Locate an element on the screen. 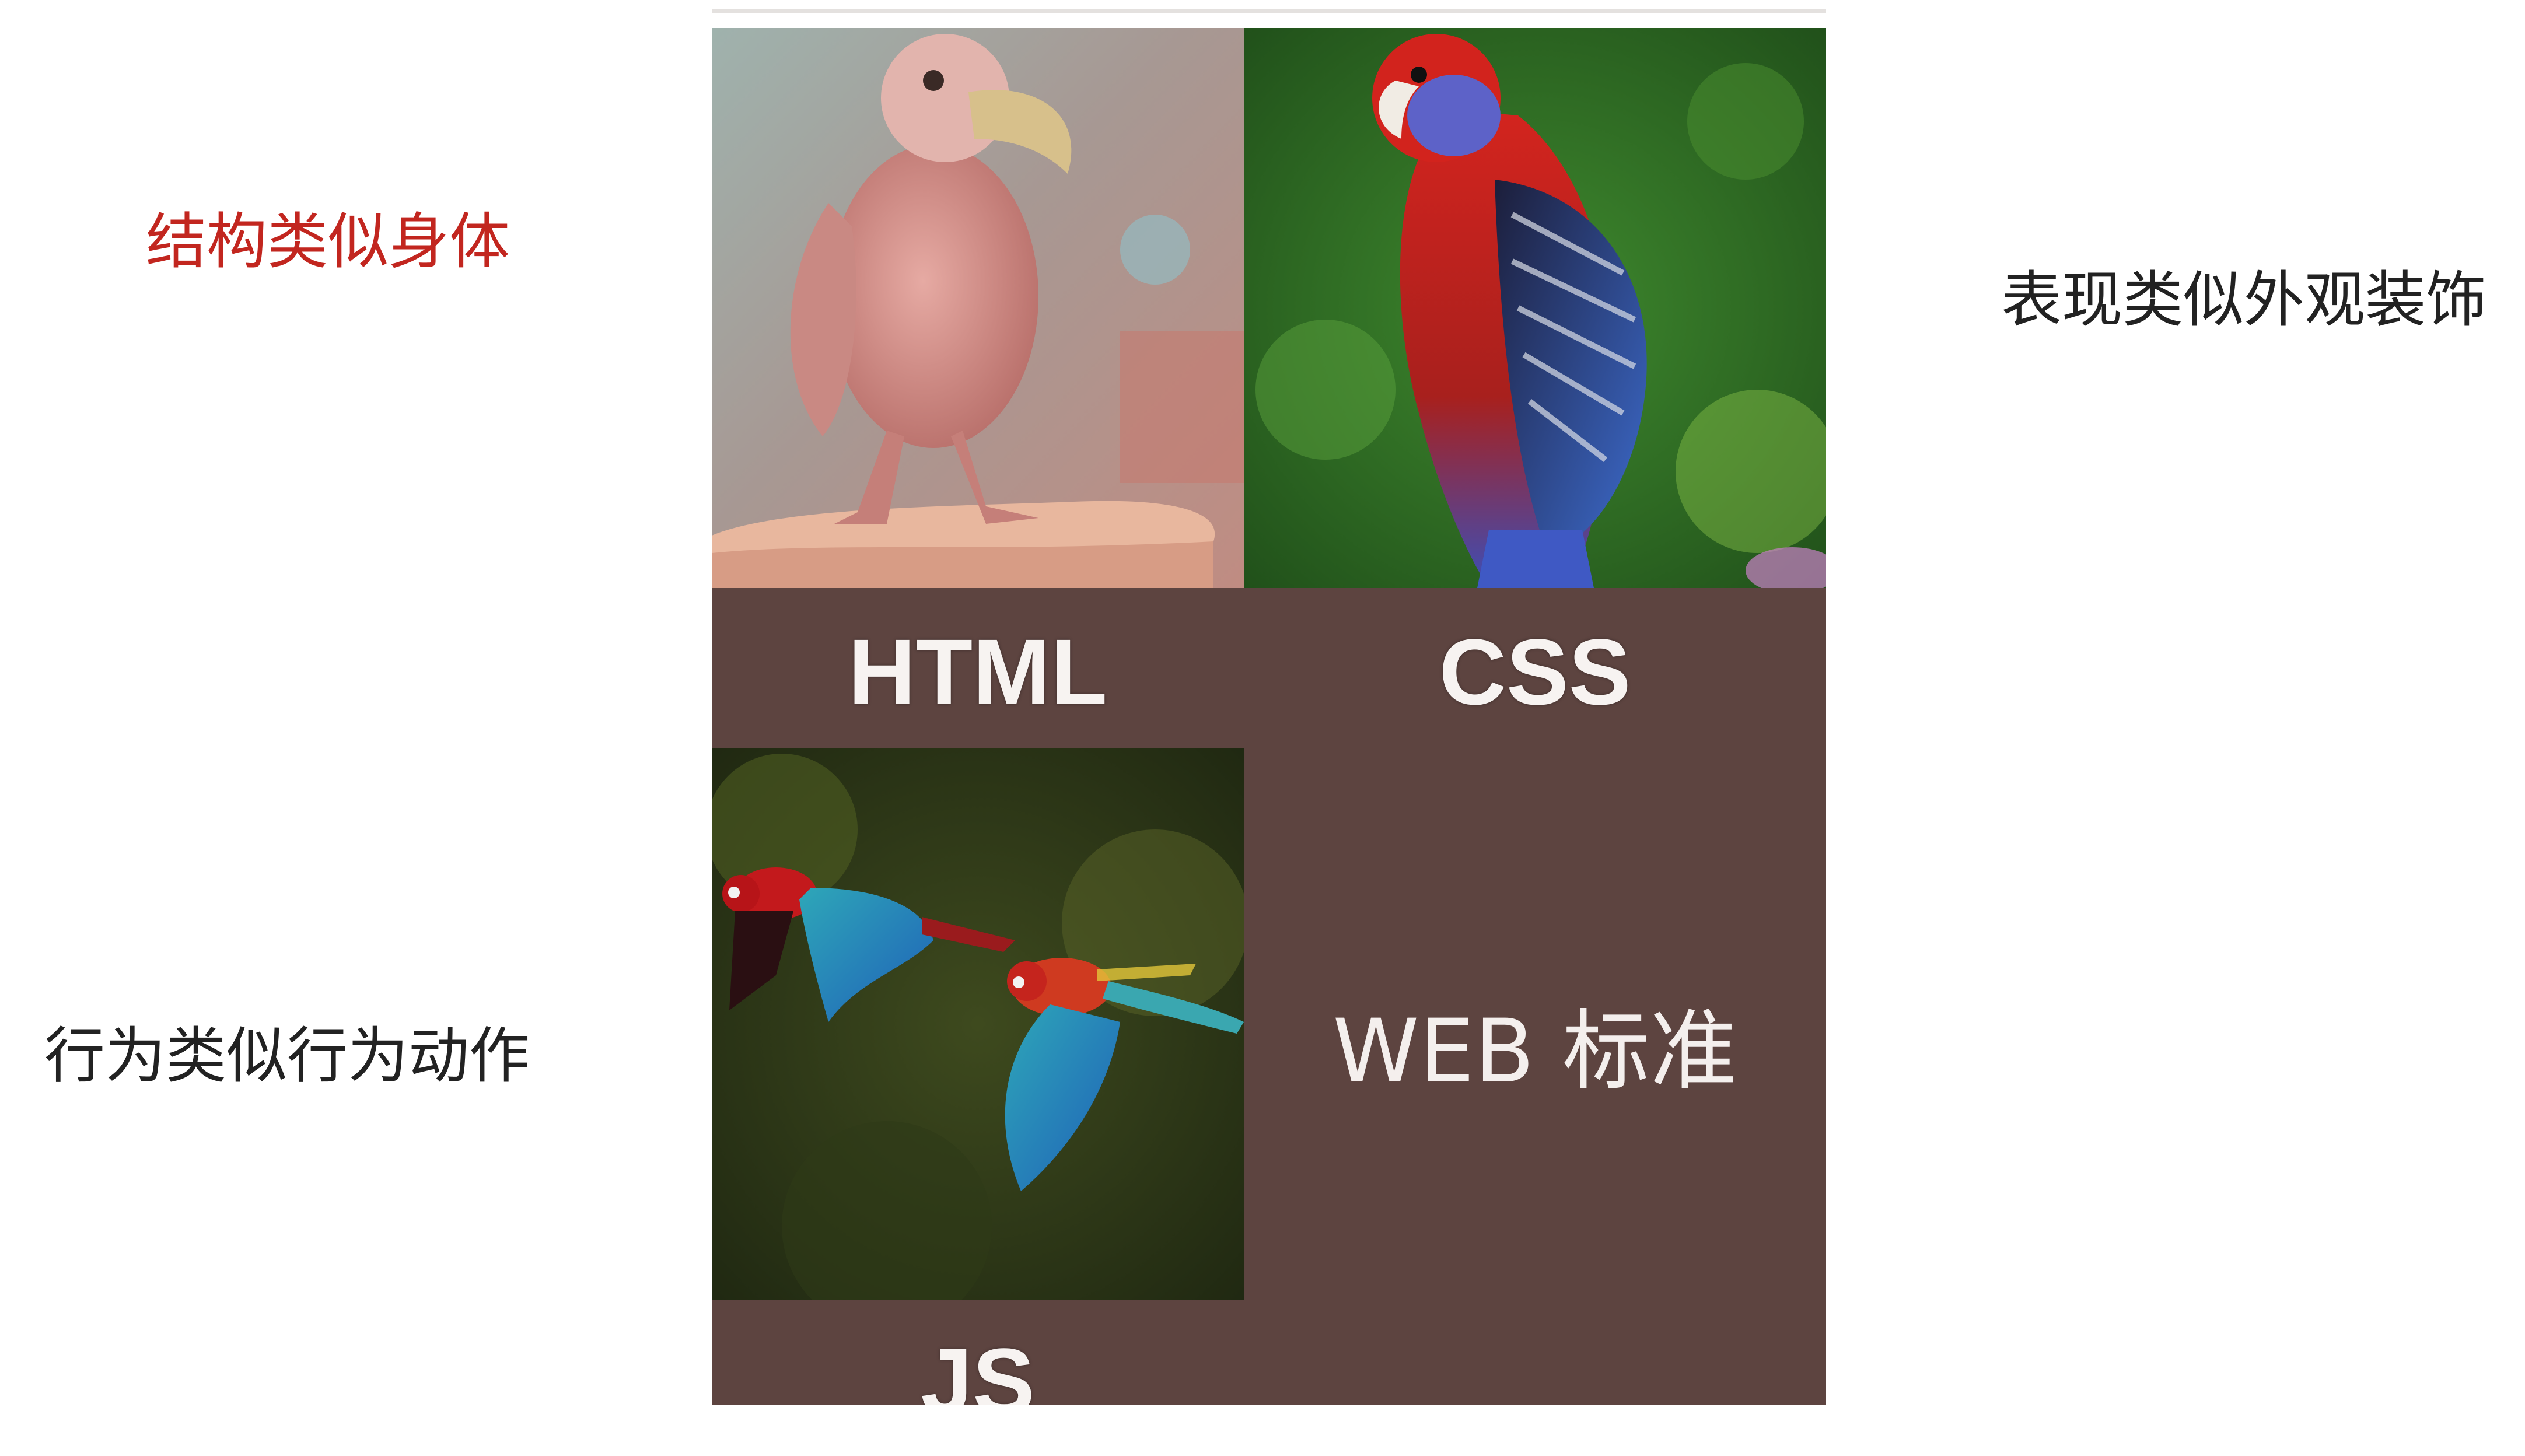  rosella-parrot-illustration is located at coordinates (1535, 308).